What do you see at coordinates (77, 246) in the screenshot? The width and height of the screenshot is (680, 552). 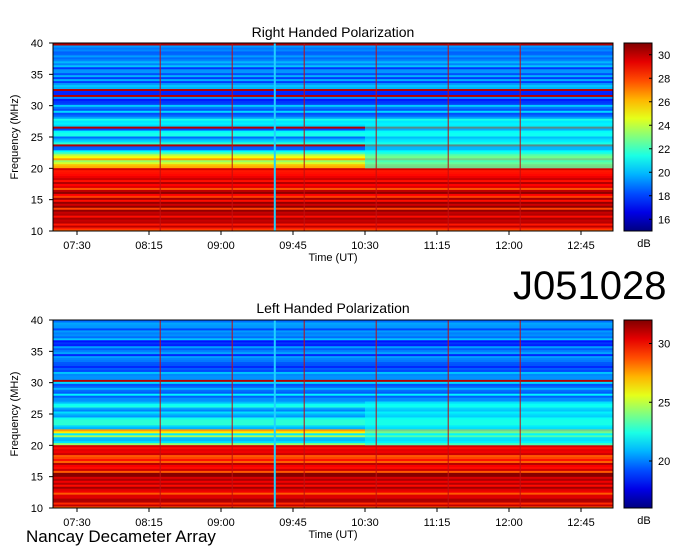 I see `x-tick-label: 07:30` at bounding box center [77, 246].